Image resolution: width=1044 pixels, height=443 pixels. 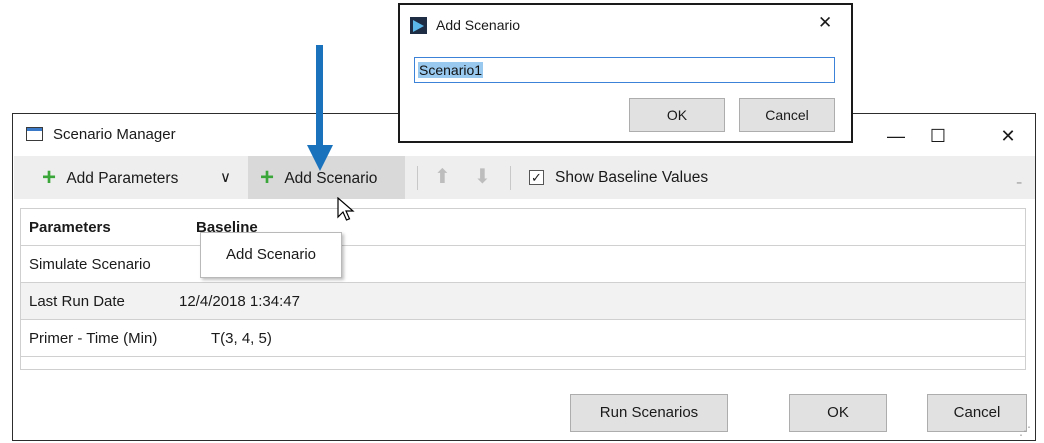 What do you see at coordinates (787, 115) in the screenshot?
I see `dialog-cancel-button: Cancel` at bounding box center [787, 115].